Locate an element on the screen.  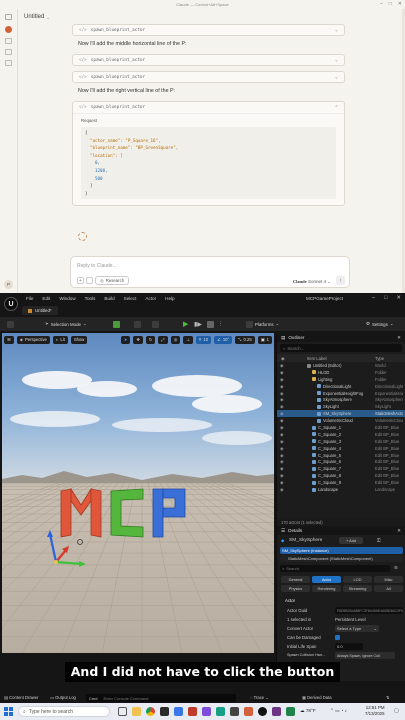
stop-button is located at coordinates (210, 324).